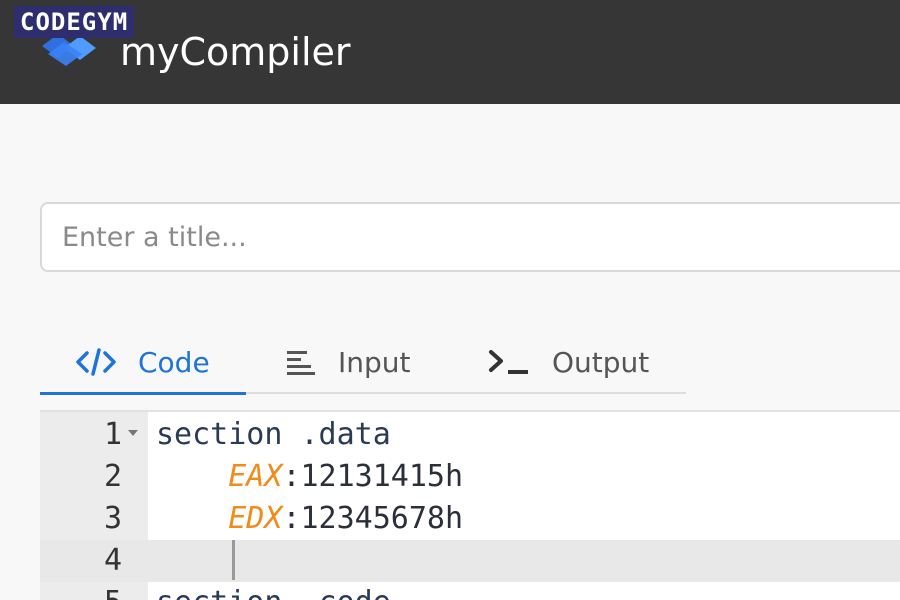  Describe the element at coordinates (233, 560) in the screenshot. I see `text-cursor` at that location.